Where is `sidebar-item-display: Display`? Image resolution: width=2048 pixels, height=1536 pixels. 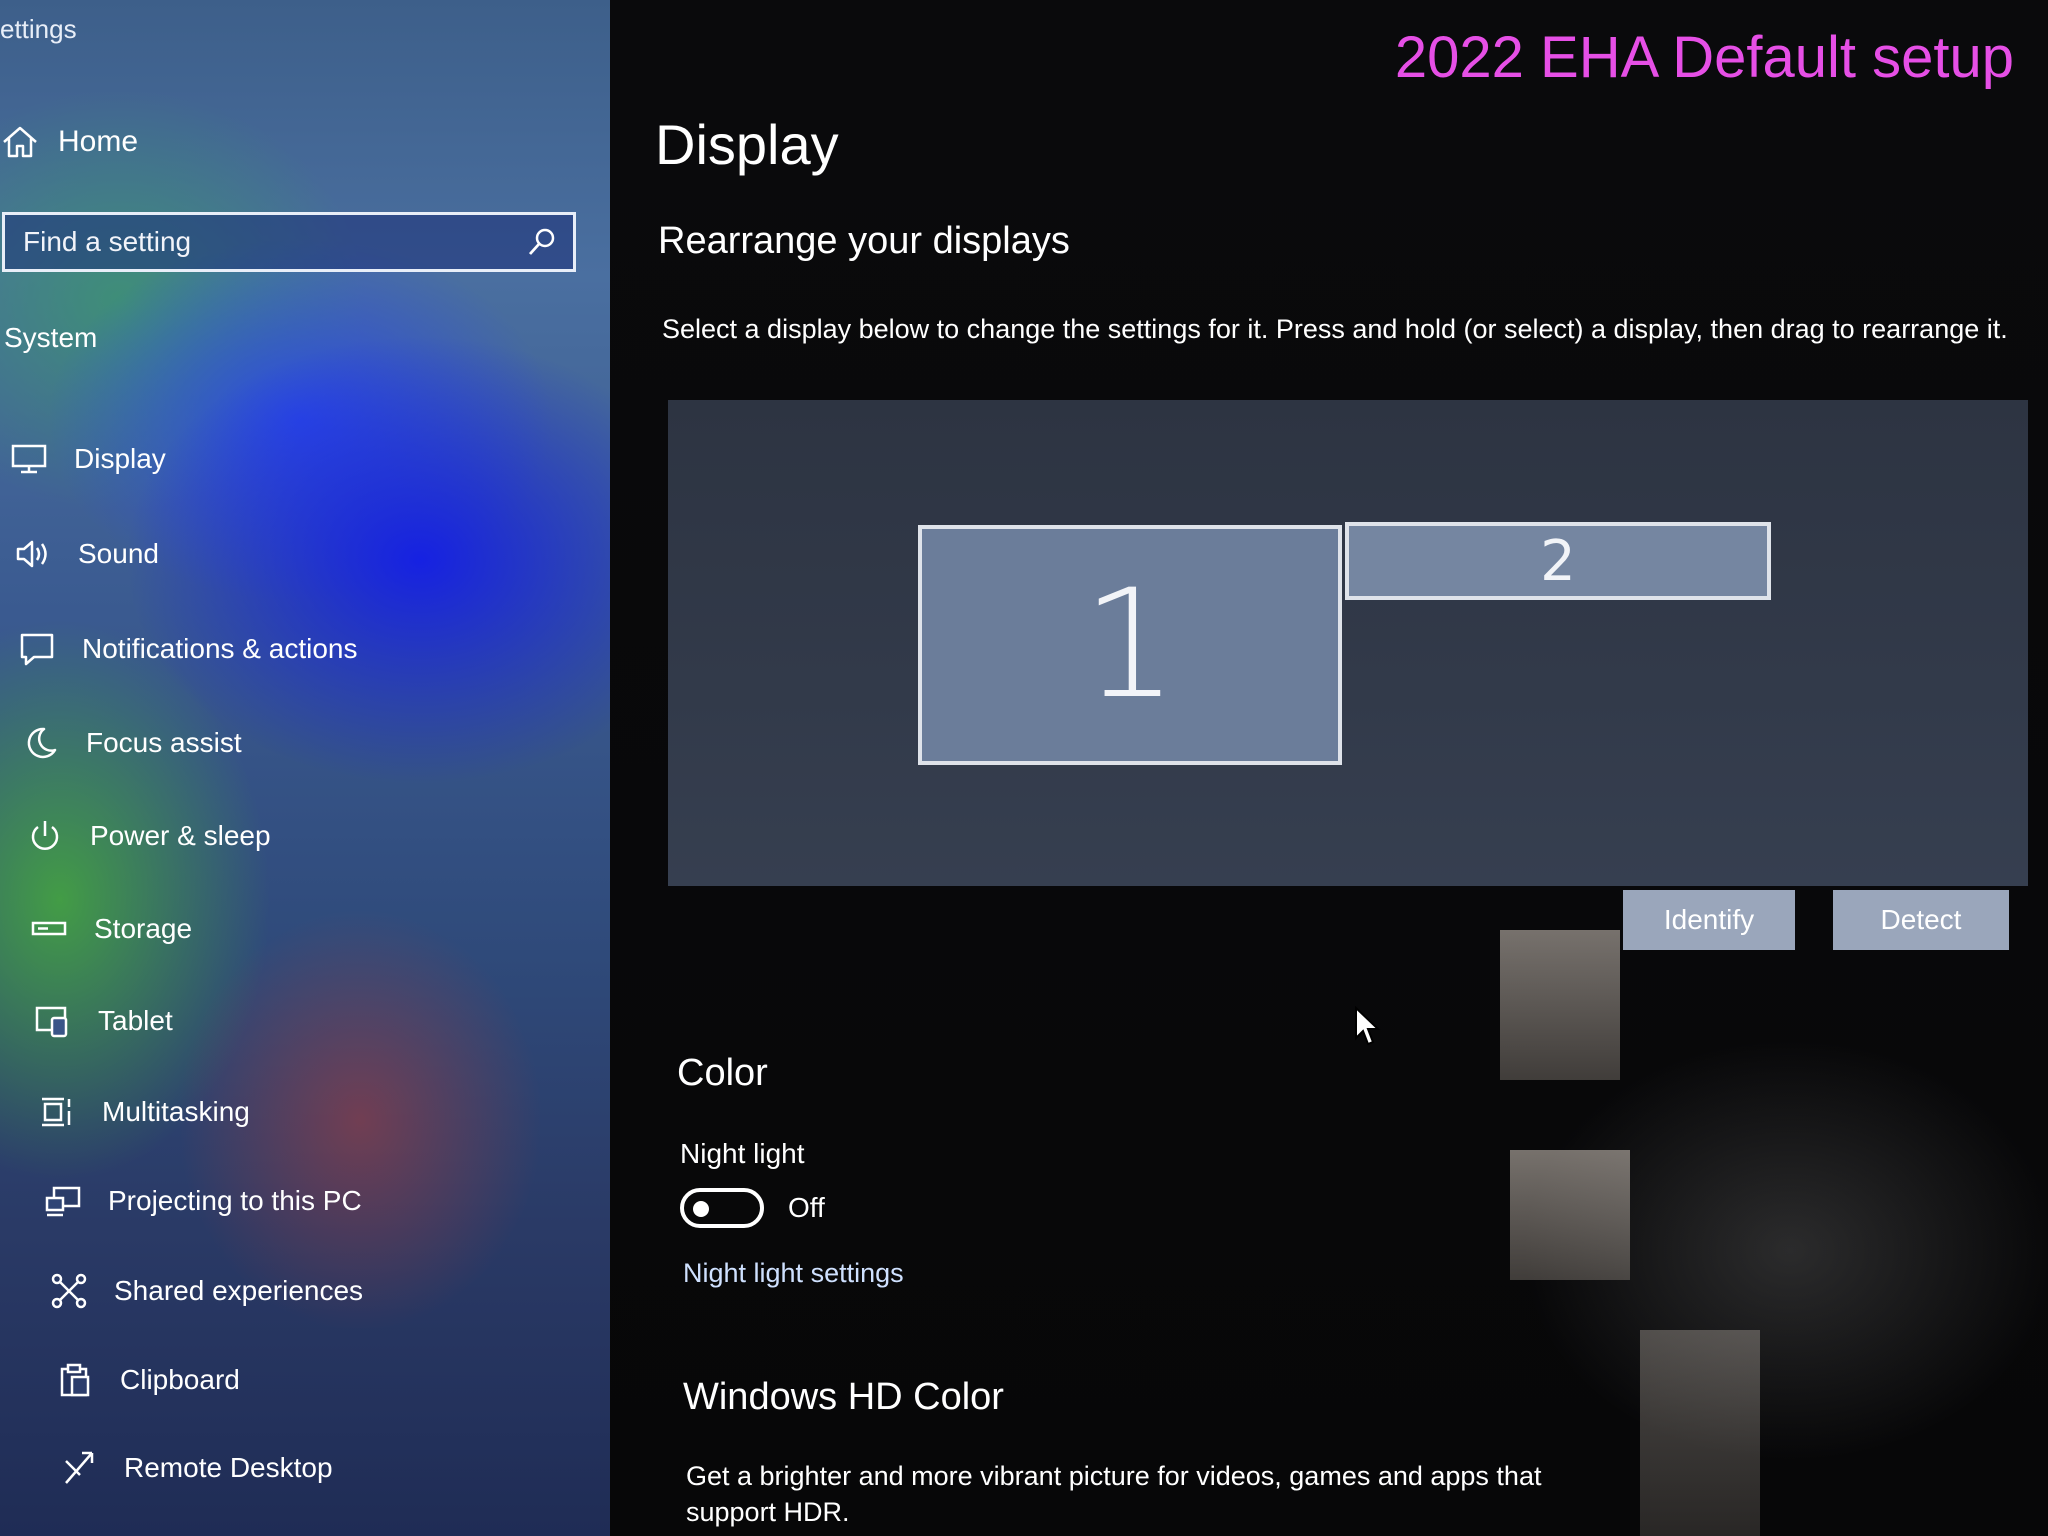
sidebar-item-display: Display is located at coordinates (88, 459).